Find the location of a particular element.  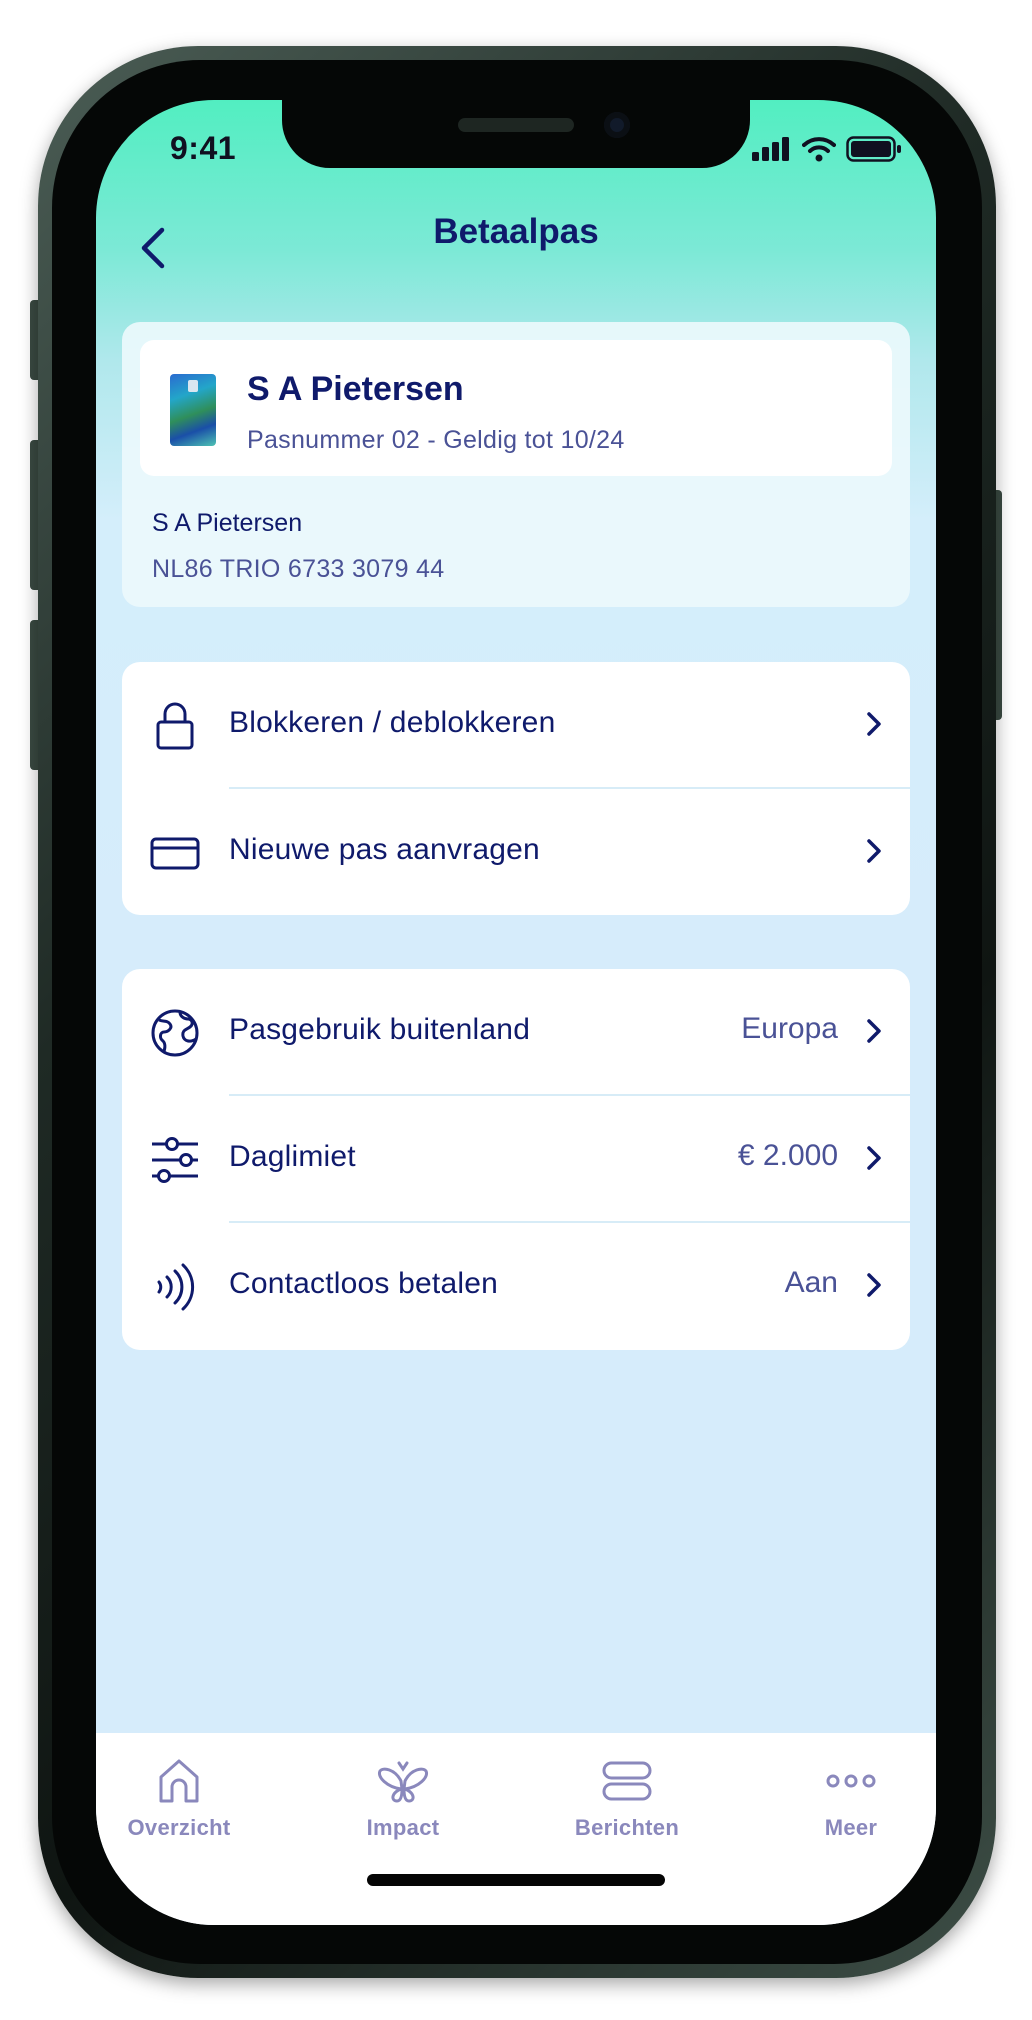

tab-label: Meer is located at coordinates (851, 1827).